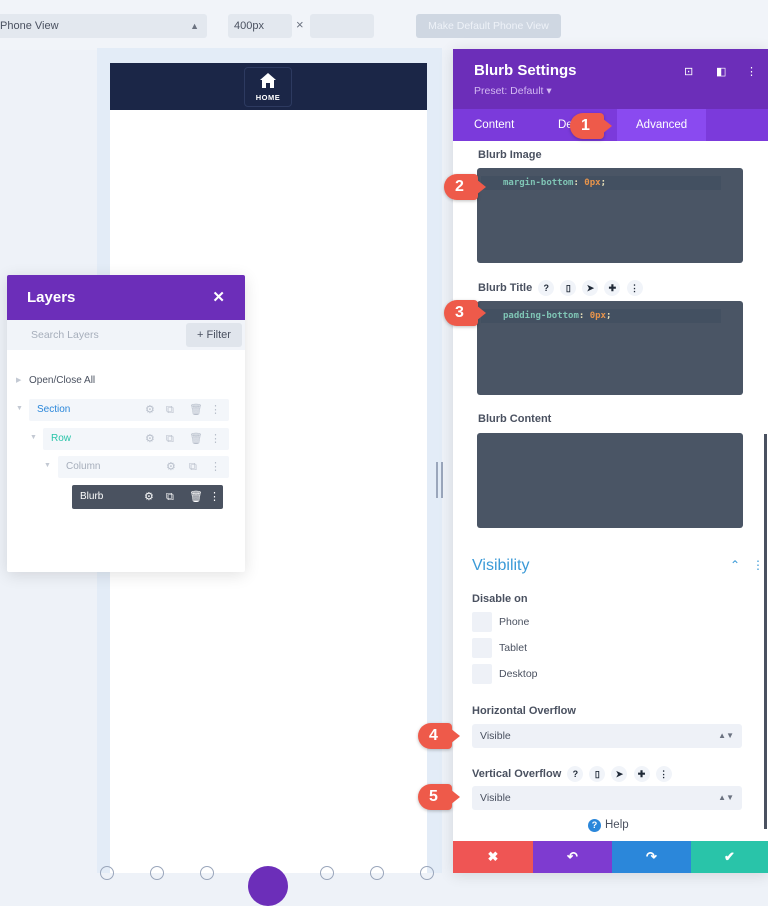 This screenshot has width=768, height=906. I want to click on tab-content: Content, so click(494, 125).